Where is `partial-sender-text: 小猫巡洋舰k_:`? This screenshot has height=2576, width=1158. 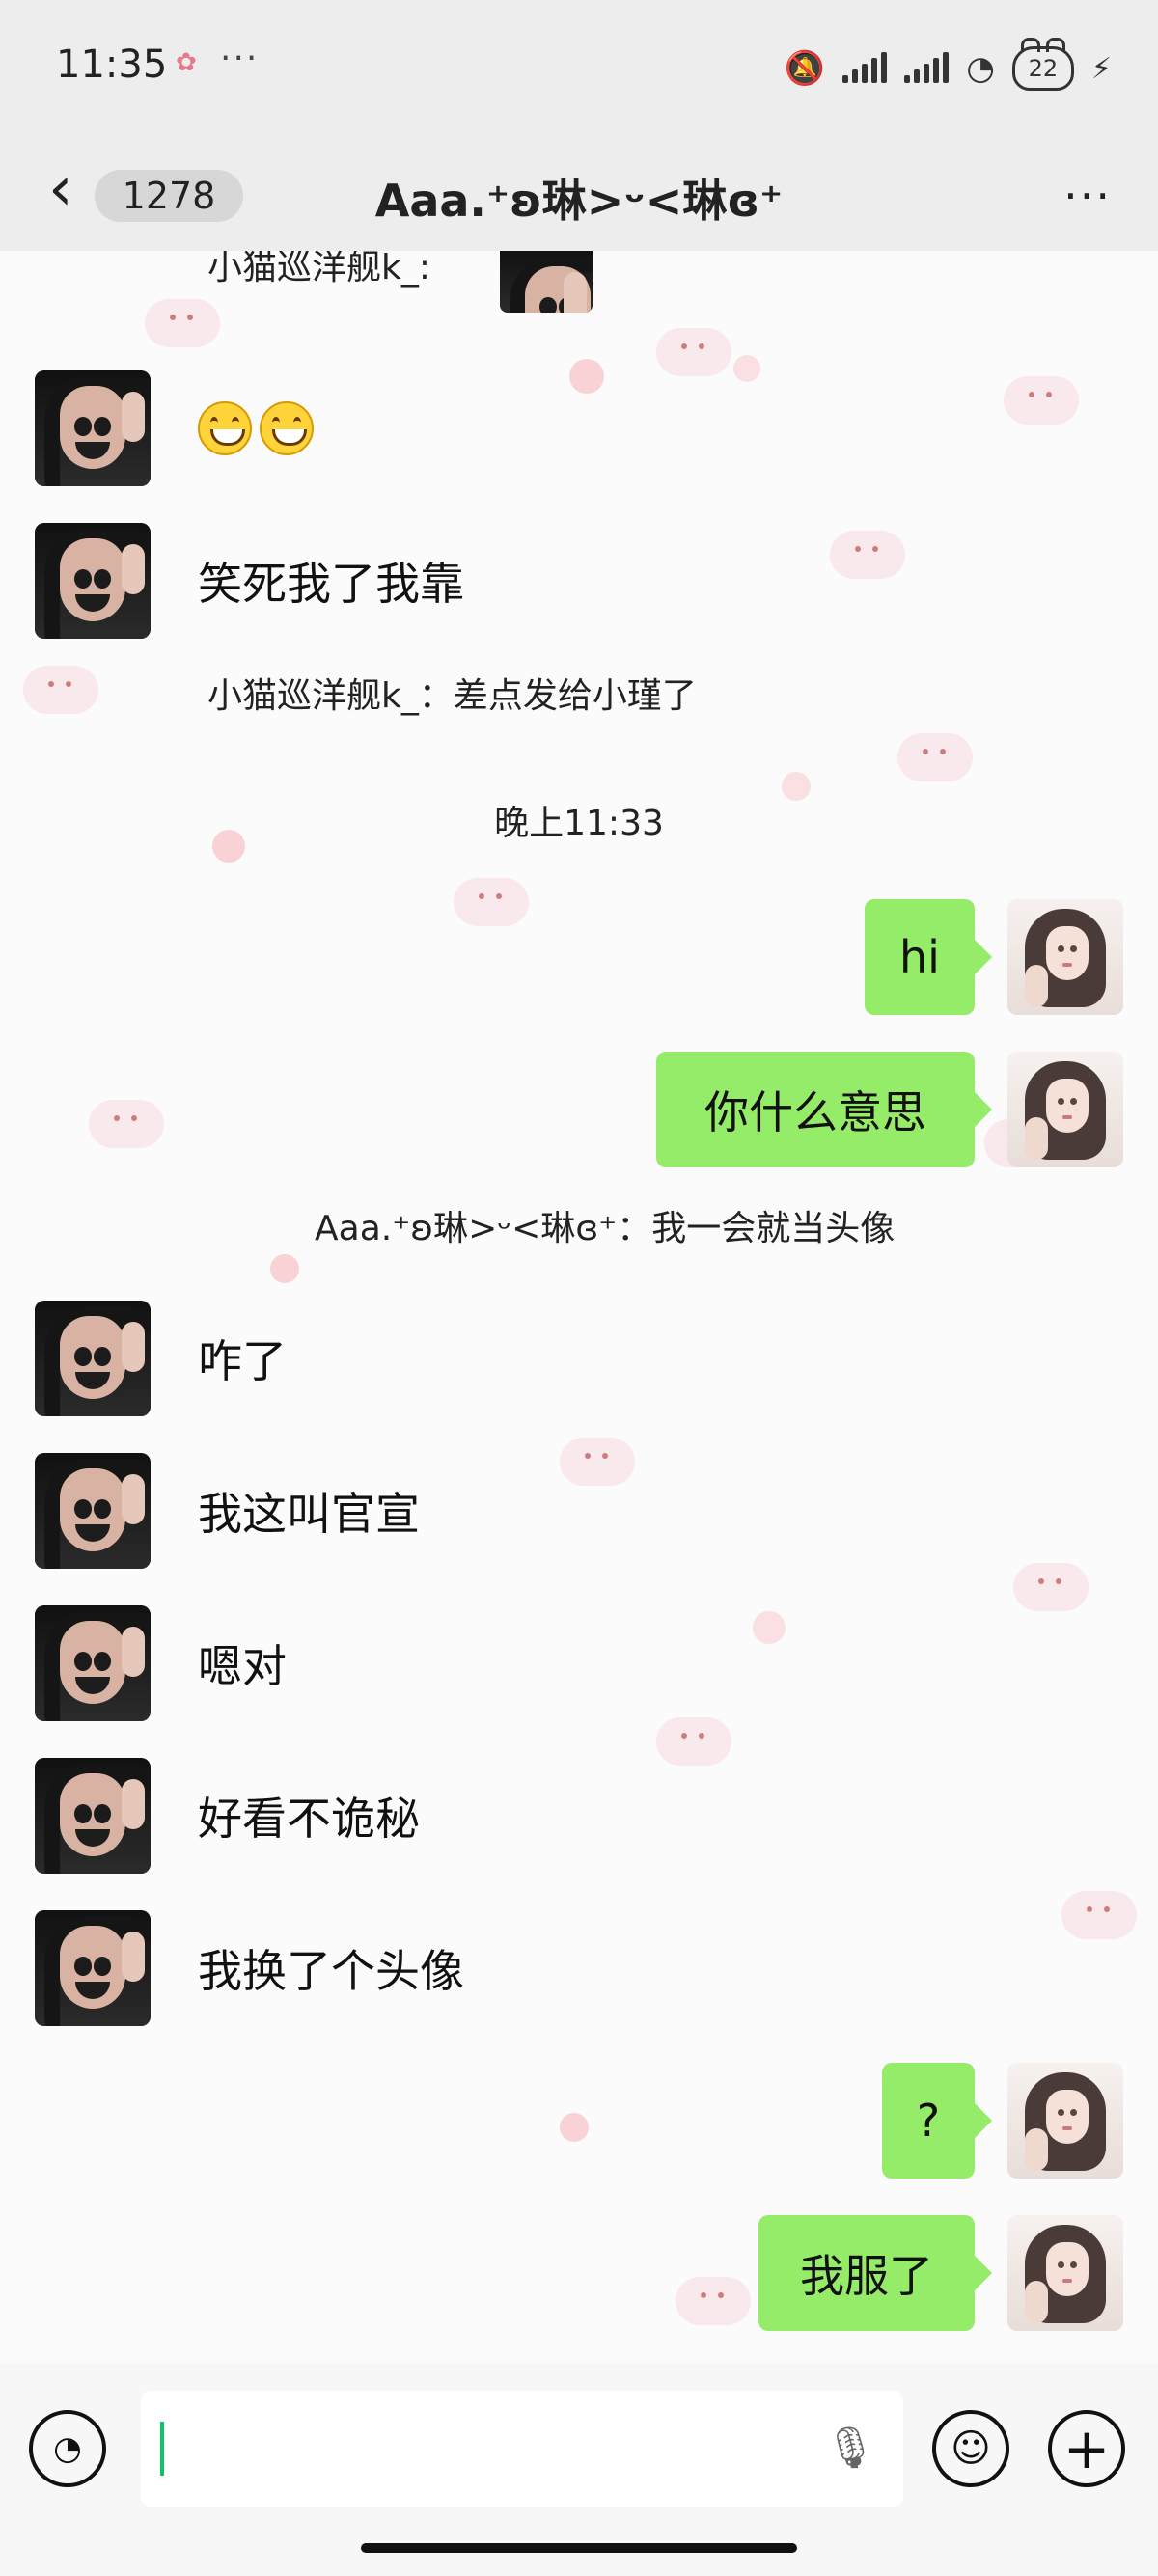
partial-sender-text: 小猫巡洋舰k_: is located at coordinates (318, 269).